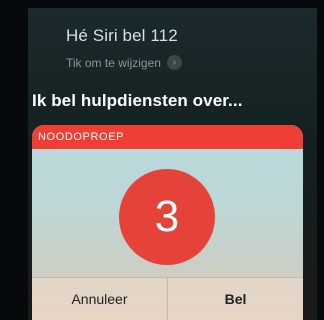 The height and width of the screenshot is (320, 324). I want to click on edit-query-link: Tik om te wijzigen ›, so click(124, 62).